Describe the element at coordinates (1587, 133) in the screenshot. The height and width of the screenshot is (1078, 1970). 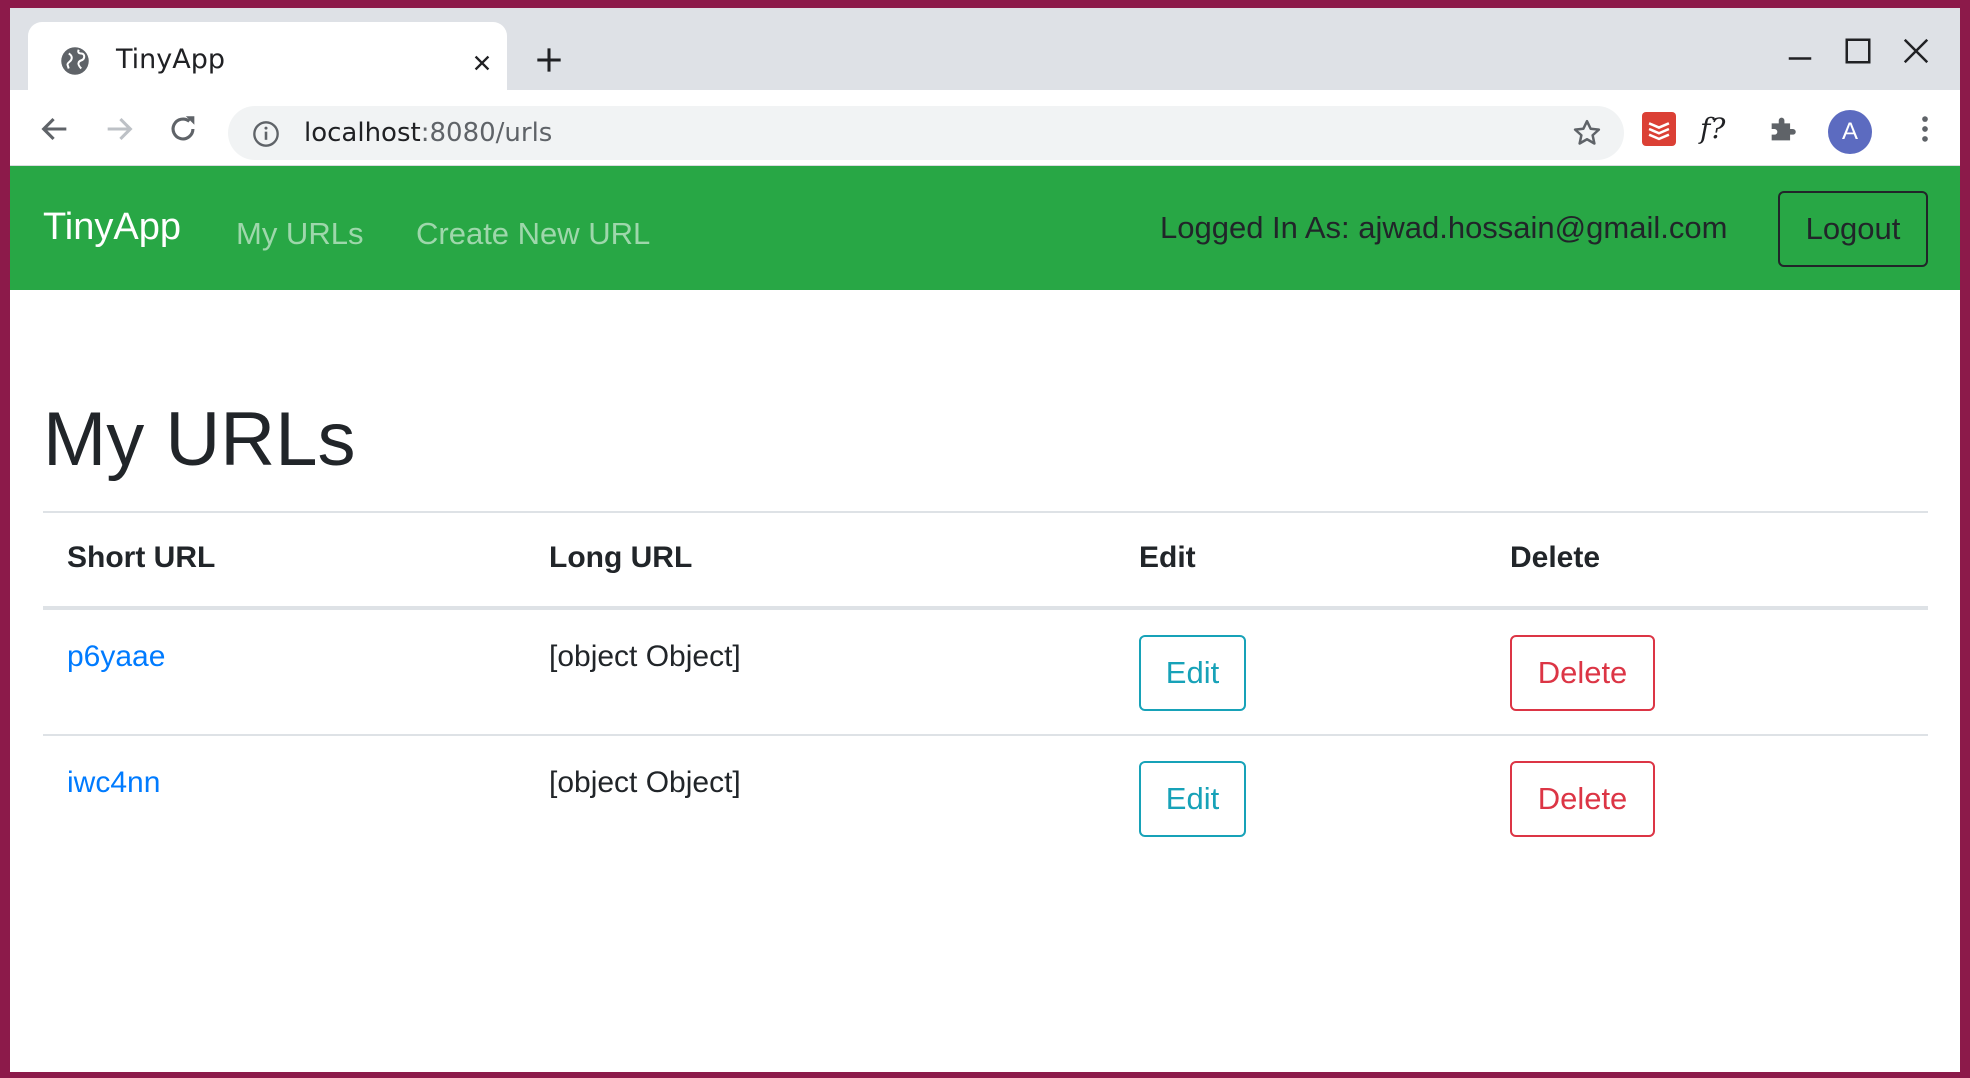
I see `bookmark-star-icon` at that location.